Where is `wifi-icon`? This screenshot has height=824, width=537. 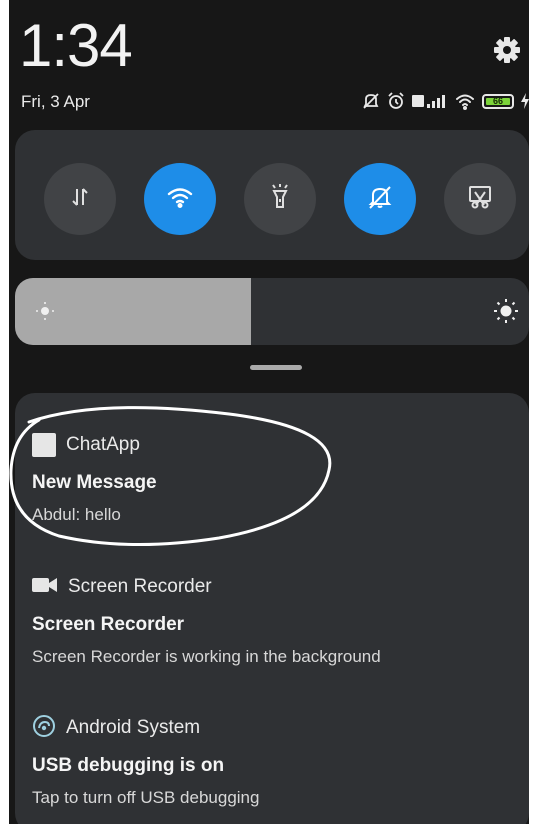 wifi-icon is located at coordinates (180, 199).